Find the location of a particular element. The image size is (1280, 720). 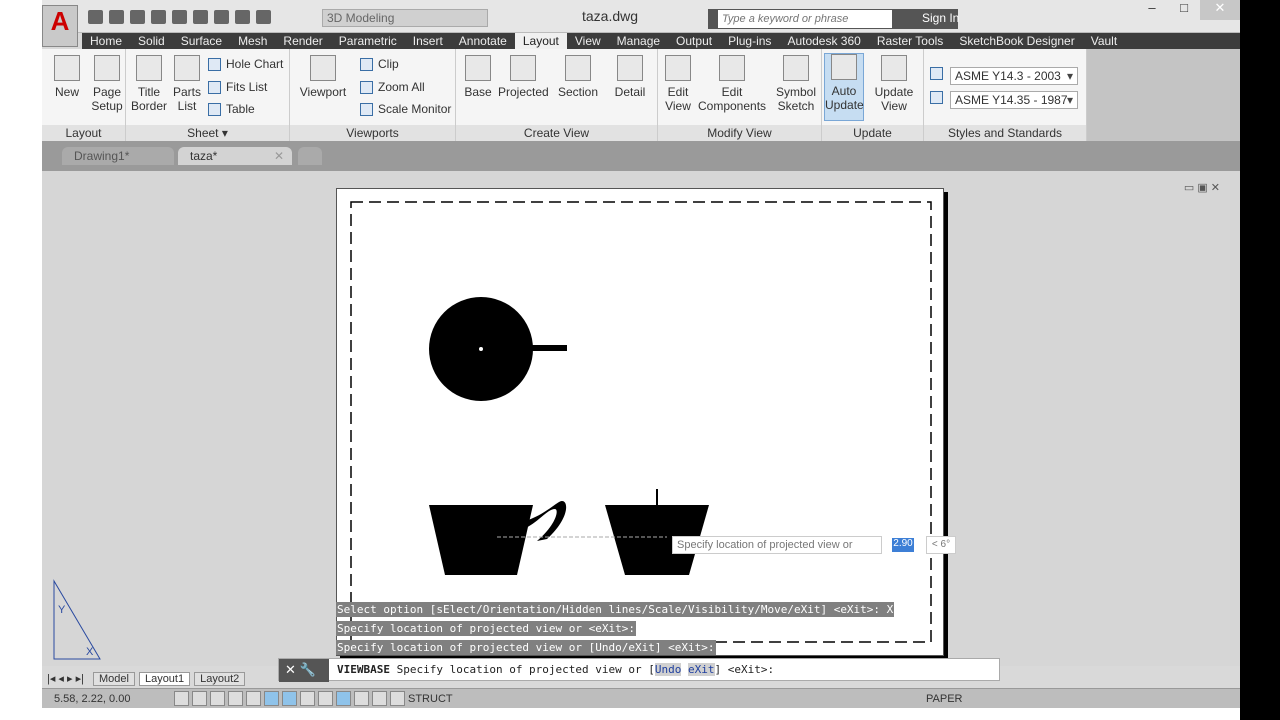

new-icon is located at coordinates (95, 17).